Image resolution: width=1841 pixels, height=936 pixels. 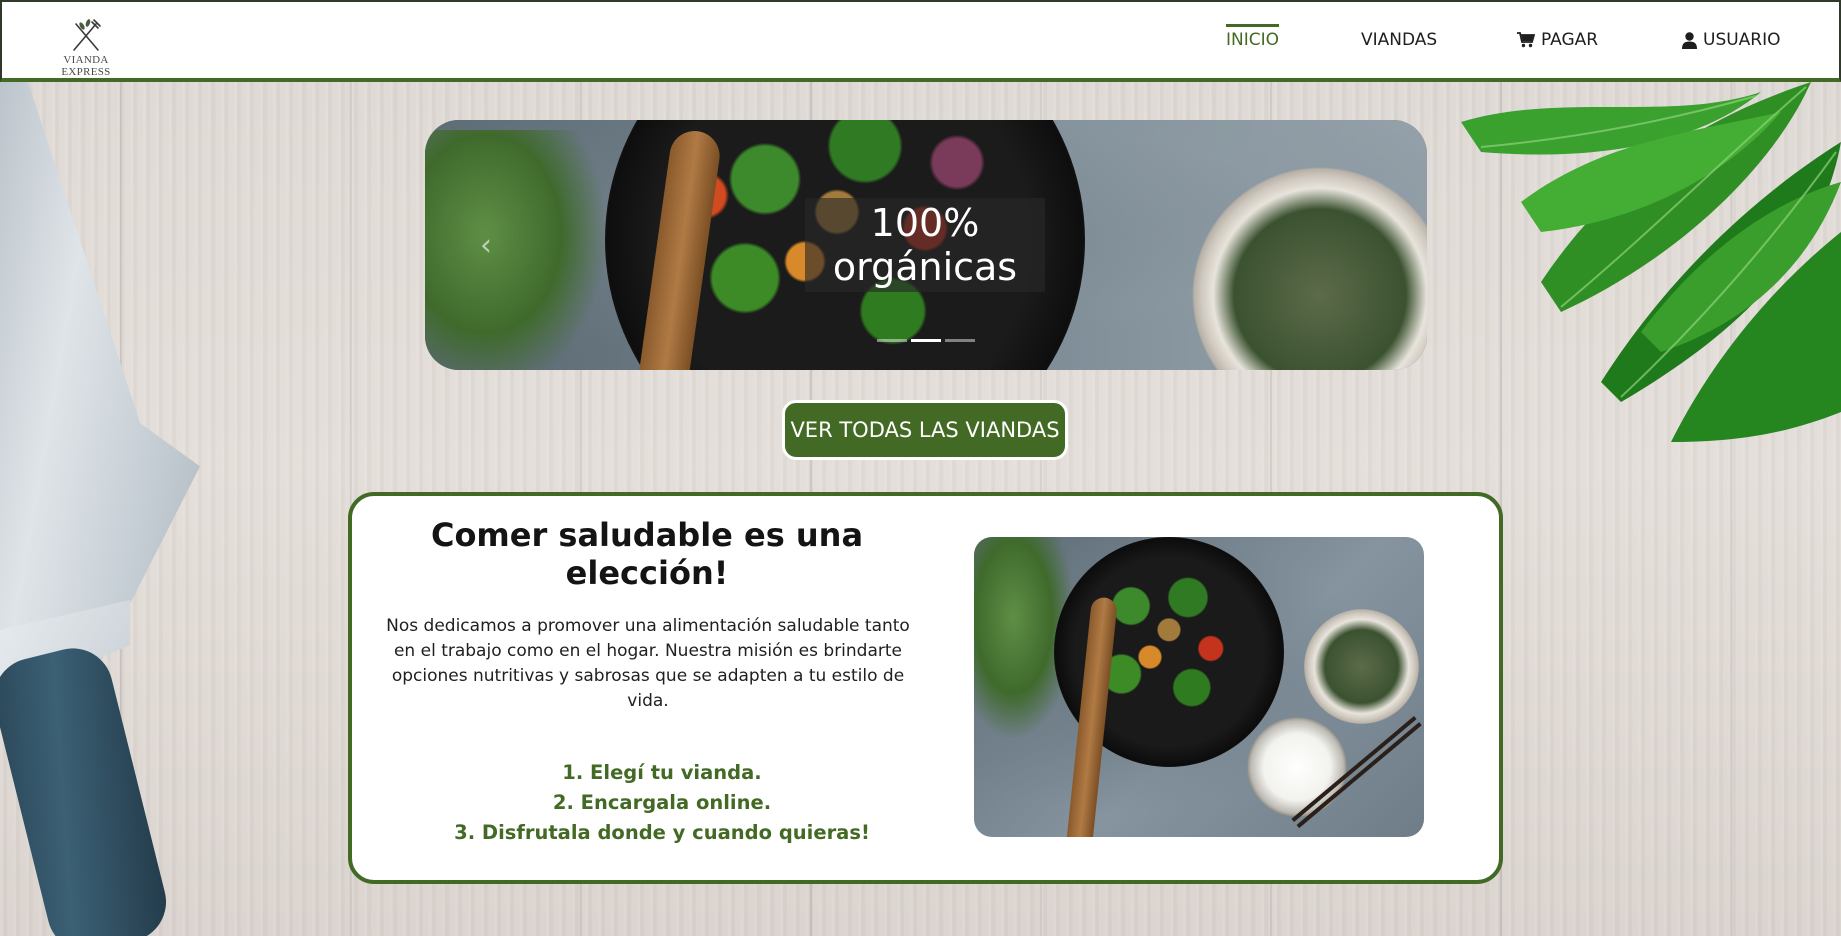 What do you see at coordinates (1526, 40) in the screenshot?
I see `cart-icon` at bounding box center [1526, 40].